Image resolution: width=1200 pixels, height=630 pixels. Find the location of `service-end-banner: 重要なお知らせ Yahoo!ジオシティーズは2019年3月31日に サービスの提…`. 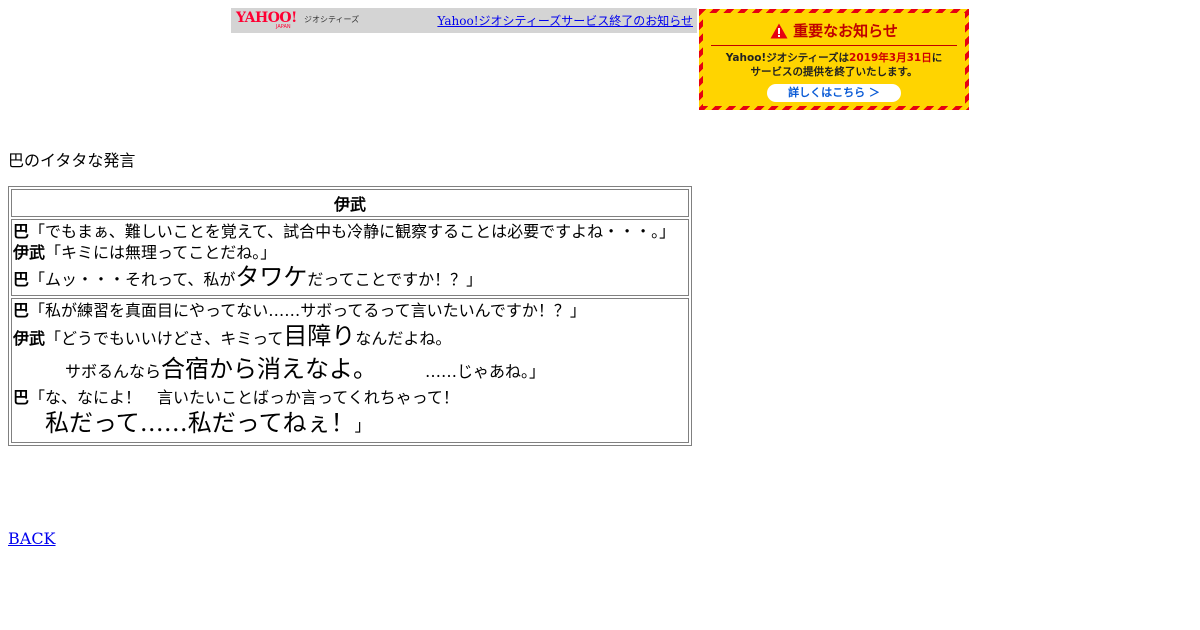

service-end-banner: 重要なお知らせ Yahoo!ジオシティーズは2019年3月31日に サービスの提… is located at coordinates (834, 59).